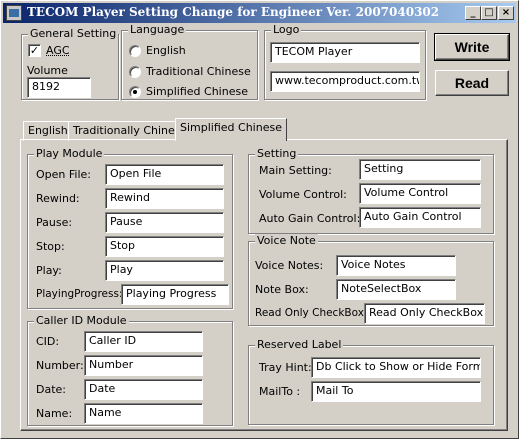 Image resolution: width=519 pixels, height=439 pixels. What do you see at coordinates (473, 13) in the screenshot?
I see `minimize-button: _` at bounding box center [473, 13].